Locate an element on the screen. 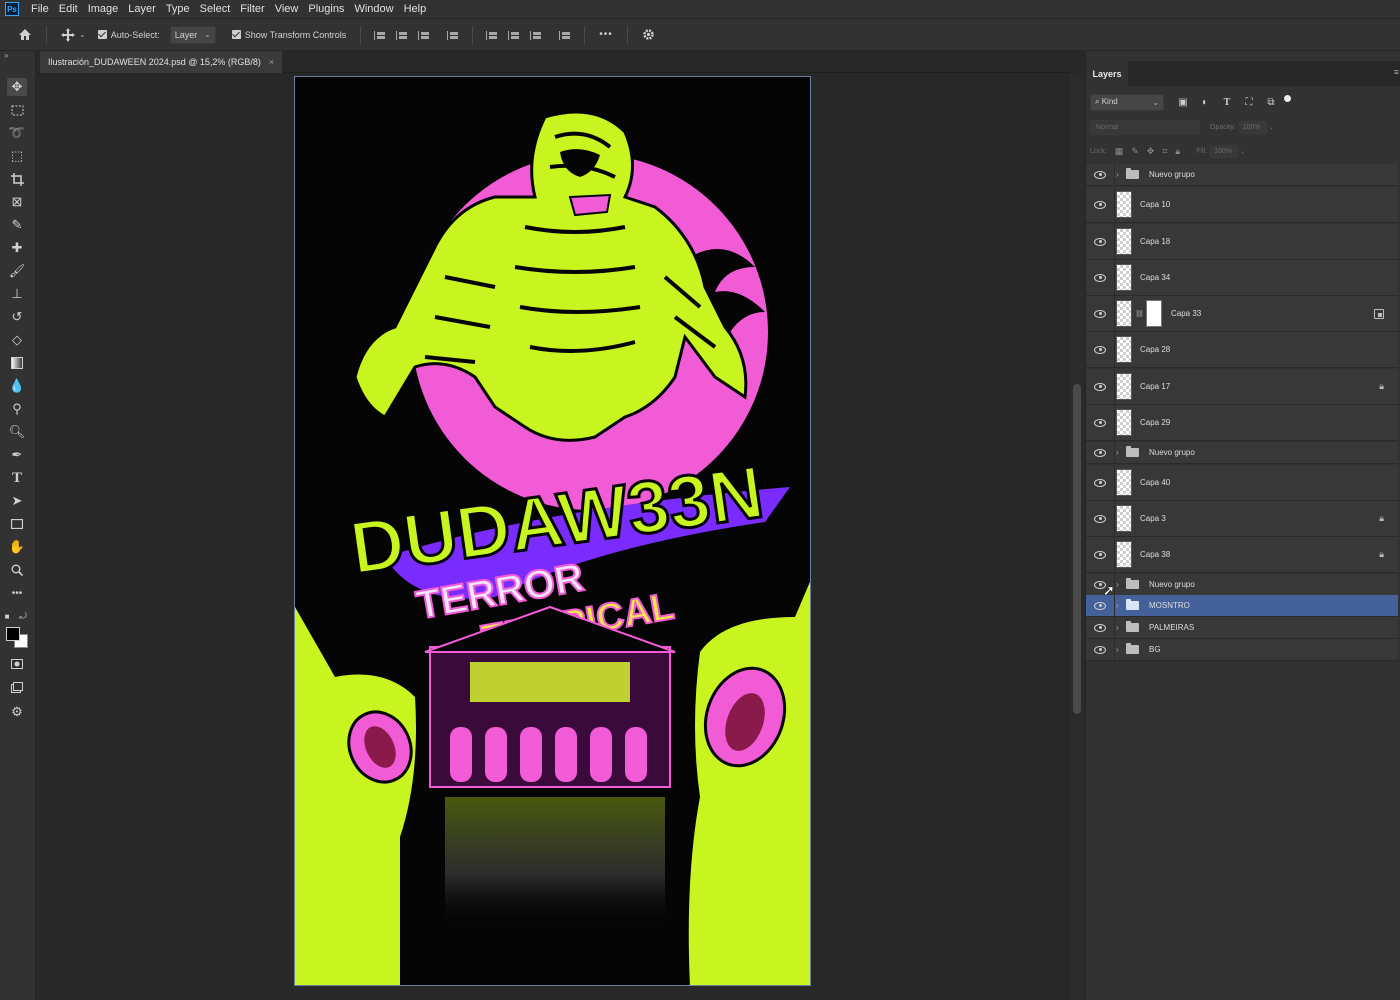 This screenshot has height=1000, width=1400. auto-select-checkbox: Auto-Select: is located at coordinates (128, 35).